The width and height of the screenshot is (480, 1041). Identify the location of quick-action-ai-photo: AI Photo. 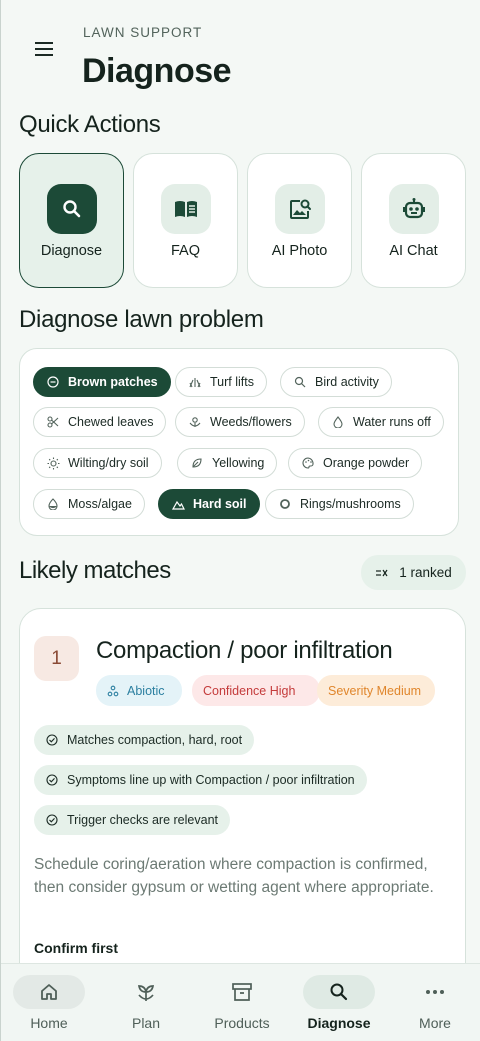
(299, 220).